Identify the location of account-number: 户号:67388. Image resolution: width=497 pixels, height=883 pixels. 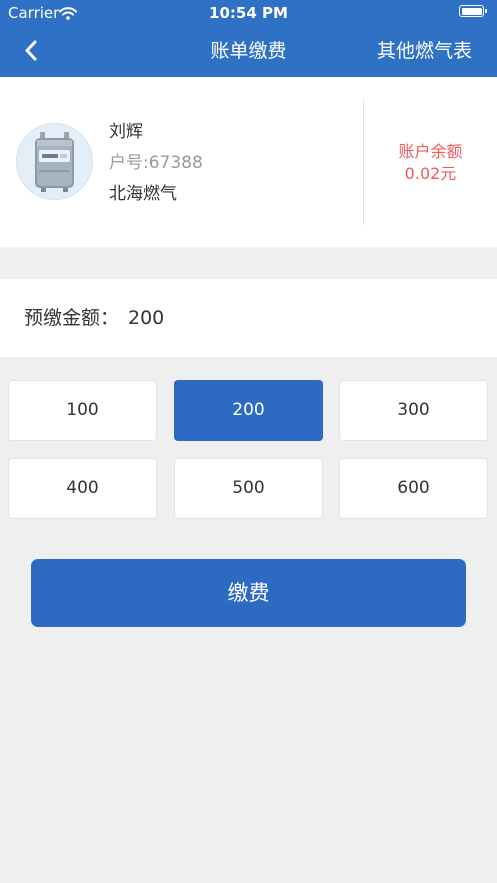
(156, 163).